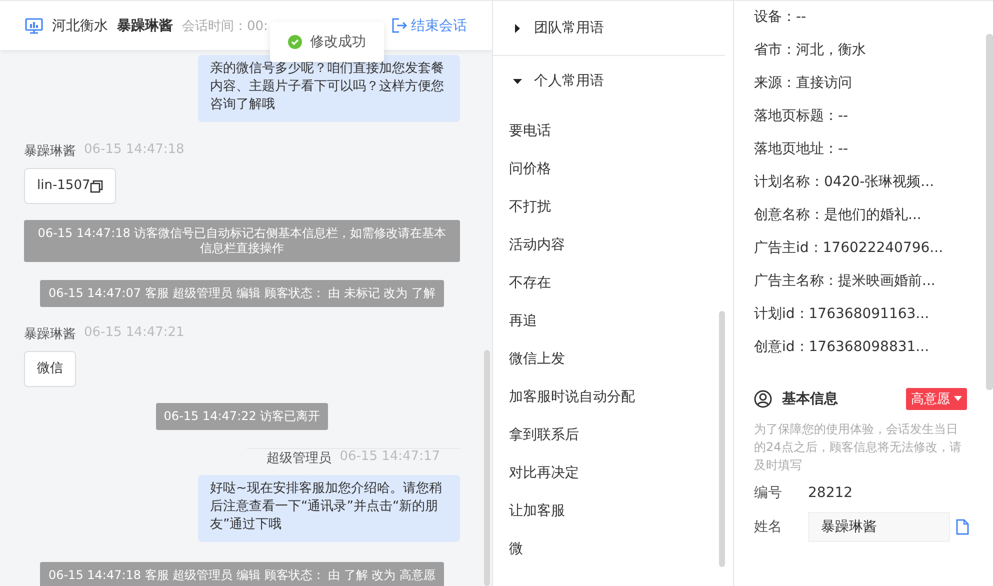 Image resolution: width=993 pixels, height=586 pixels. Describe the element at coordinates (390, 457) in the screenshot. I see `message-time: 06-15 14:47:17` at that location.